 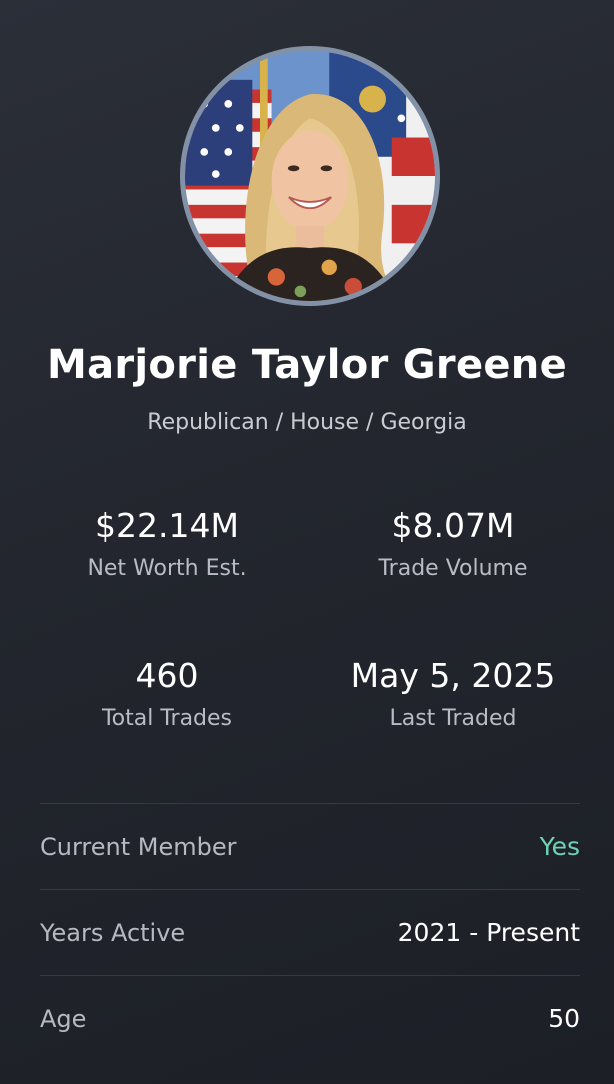 What do you see at coordinates (167, 568) in the screenshot?
I see `stat-label: Net Worth Est.` at bounding box center [167, 568].